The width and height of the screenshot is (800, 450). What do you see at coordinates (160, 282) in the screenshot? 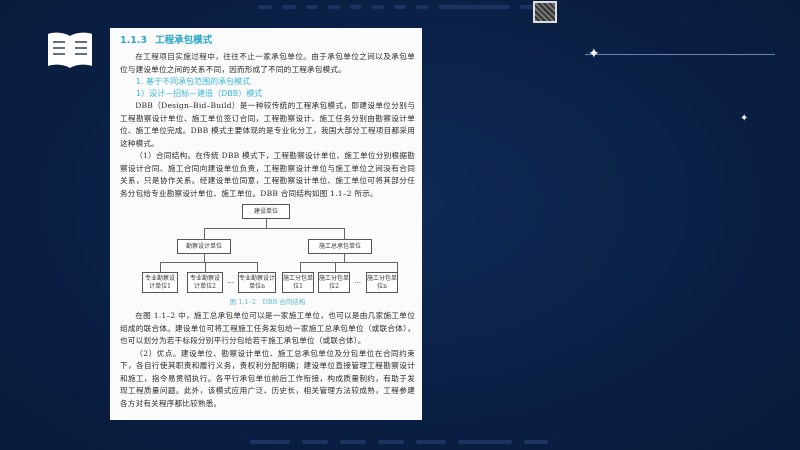
I see `diagram-design-sub-box: 专业勘察设计单位1` at bounding box center [160, 282].